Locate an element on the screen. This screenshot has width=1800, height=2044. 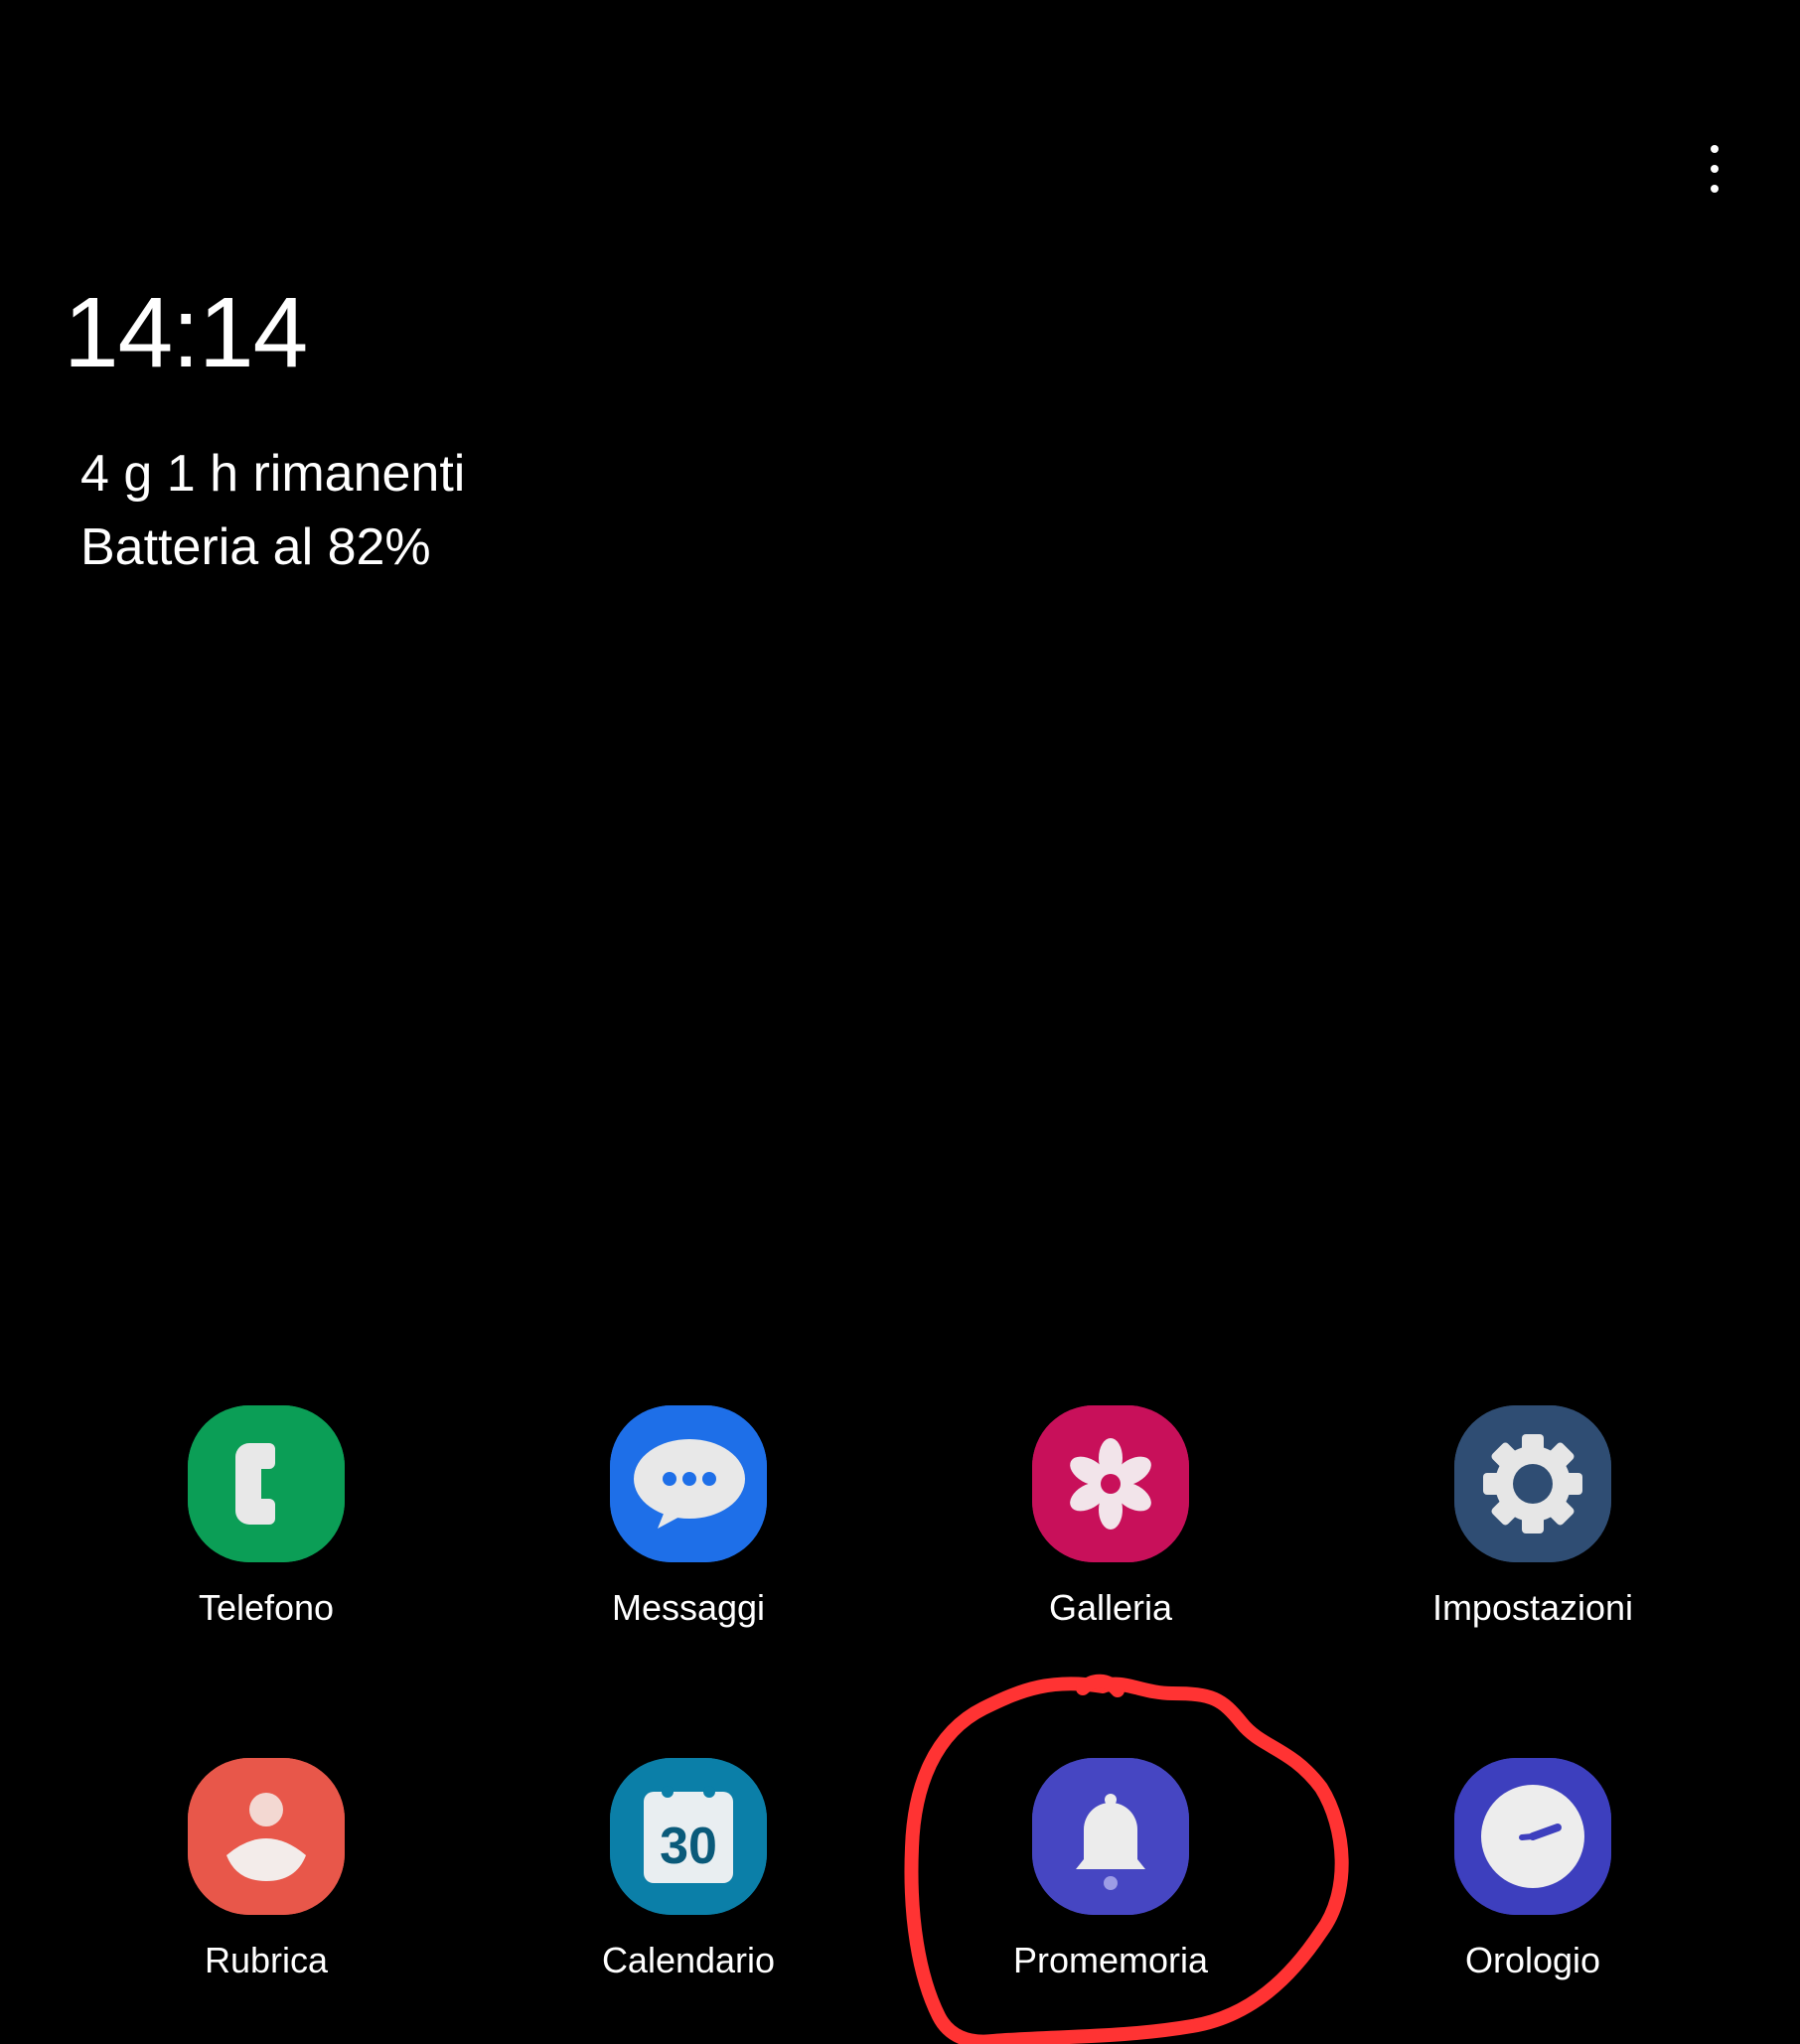
app-messaggi: Messaggi is located at coordinates (688, 1517).